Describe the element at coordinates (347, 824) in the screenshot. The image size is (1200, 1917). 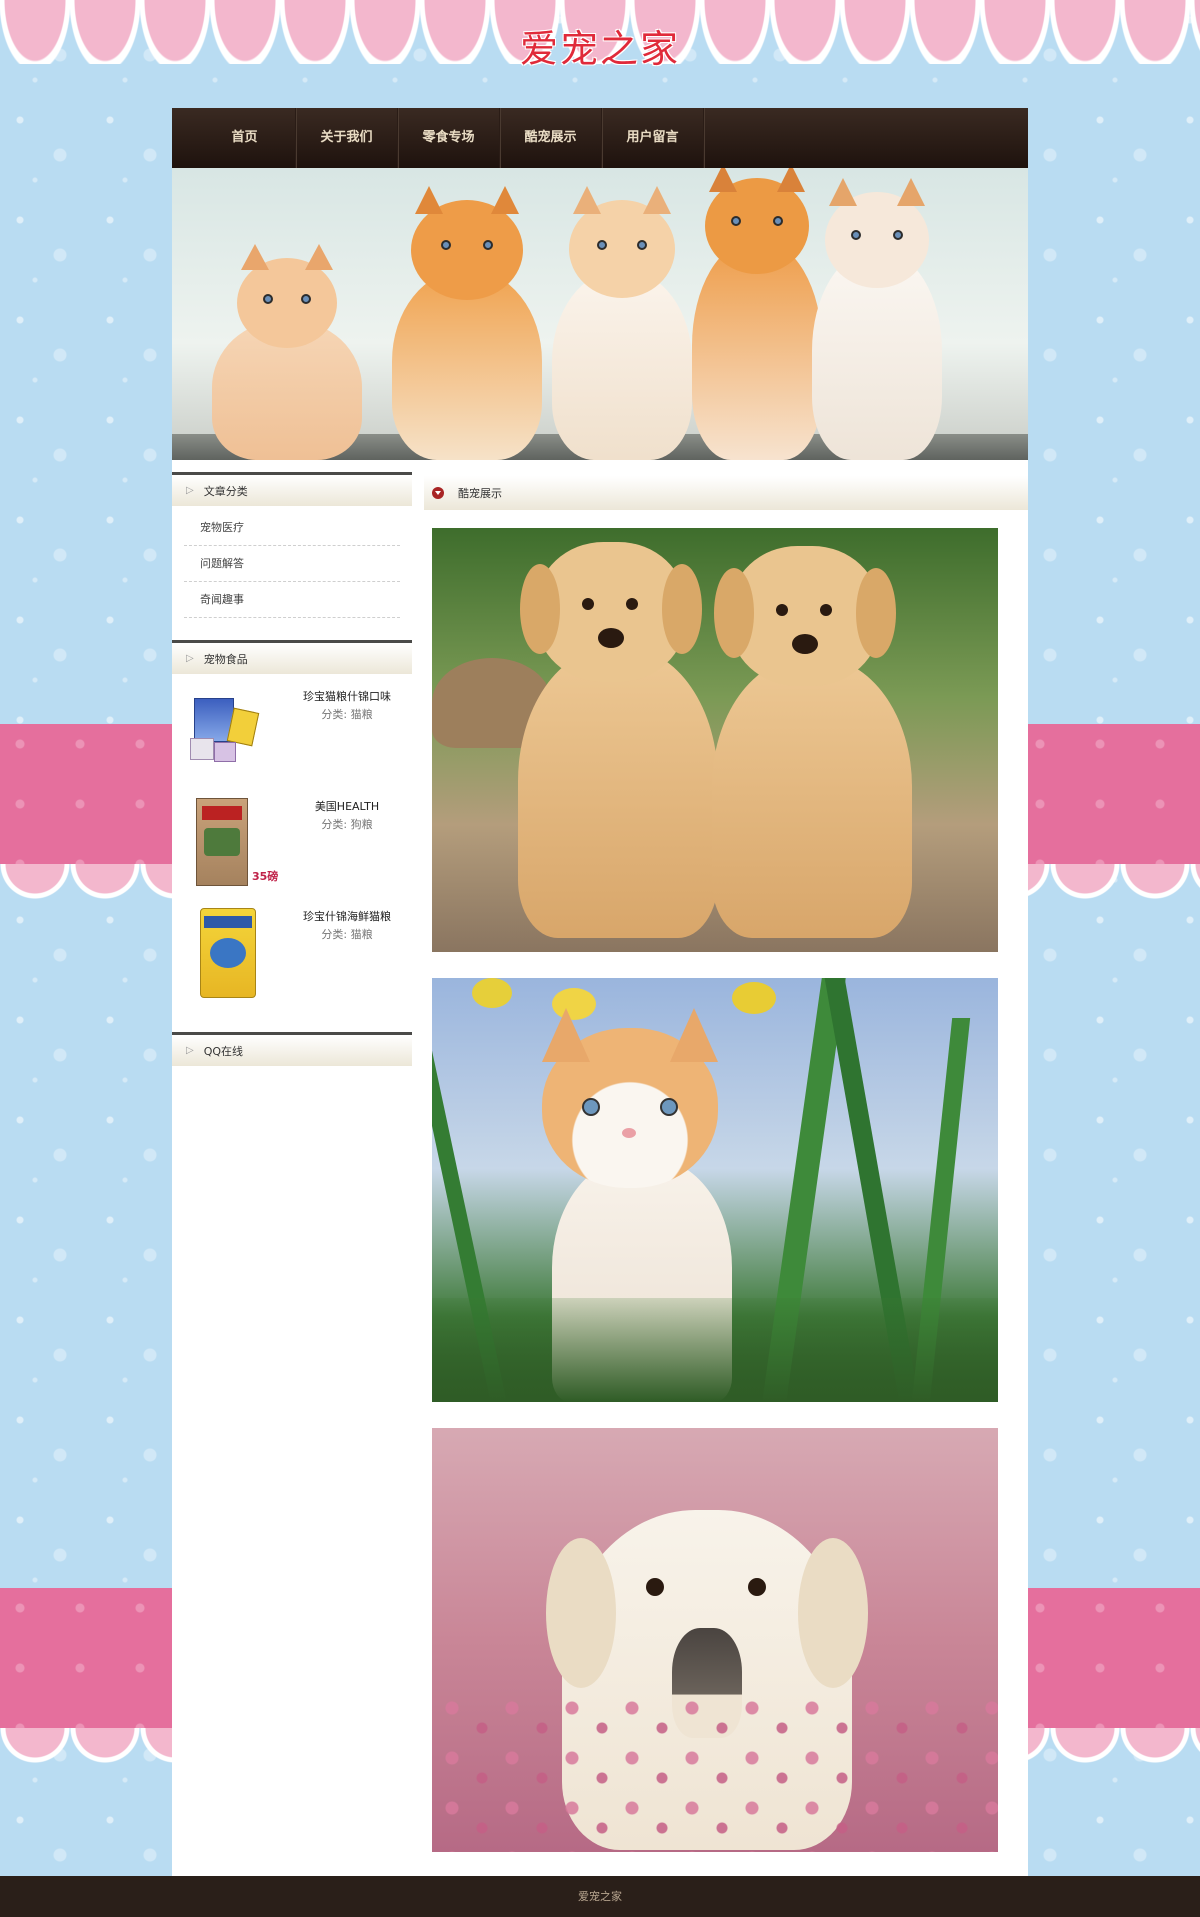
I see `food-category: 分类: 狗粮` at that location.